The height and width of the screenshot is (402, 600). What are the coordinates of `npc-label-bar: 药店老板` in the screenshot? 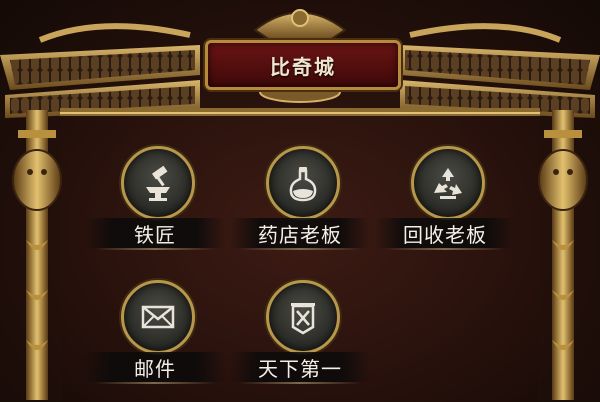 It's located at (300, 233).